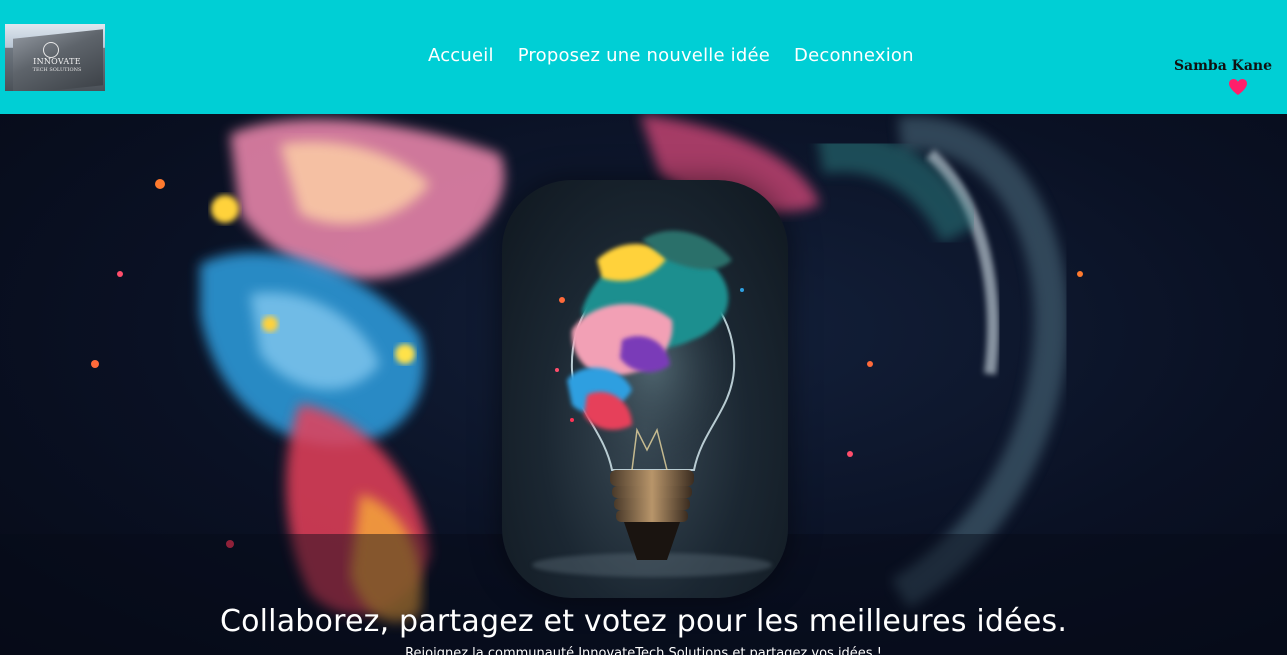 The width and height of the screenshot is (1287, 655). Describe the element at coordinates (461, 56) in the screenshot. I see `nav-link-accueil: Accueil` at that location.